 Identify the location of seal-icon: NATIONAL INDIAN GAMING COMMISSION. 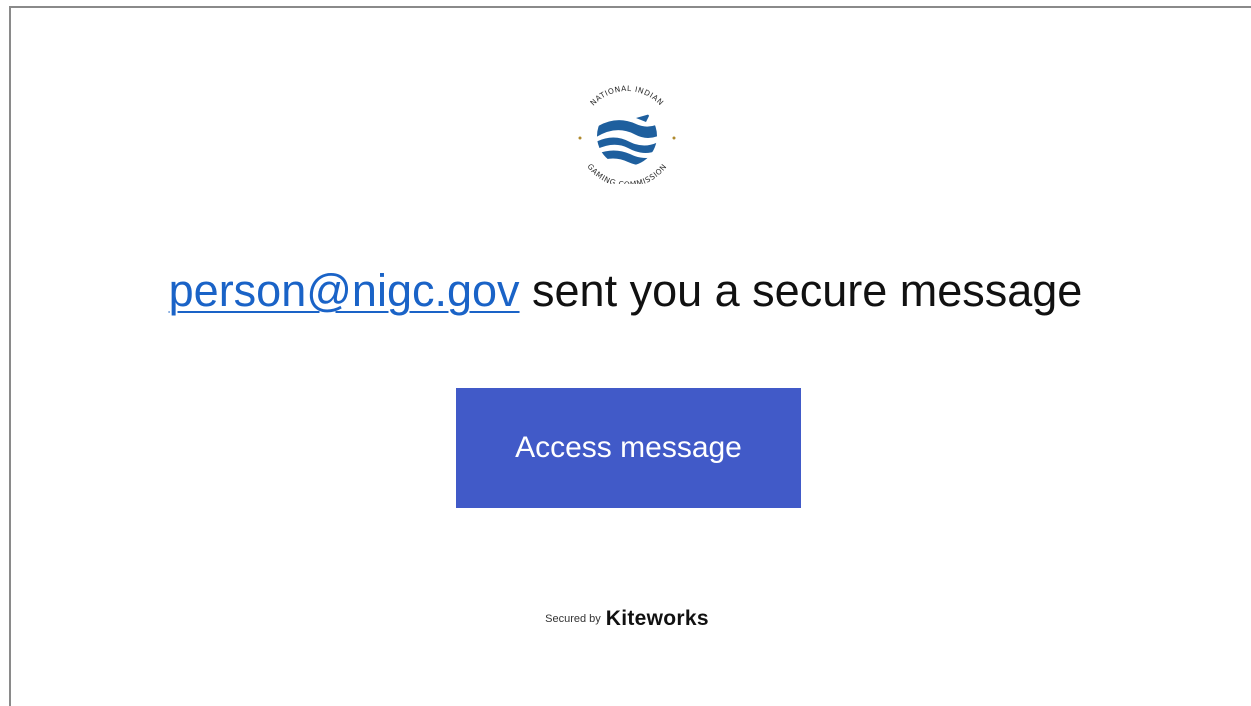
(627, 136).